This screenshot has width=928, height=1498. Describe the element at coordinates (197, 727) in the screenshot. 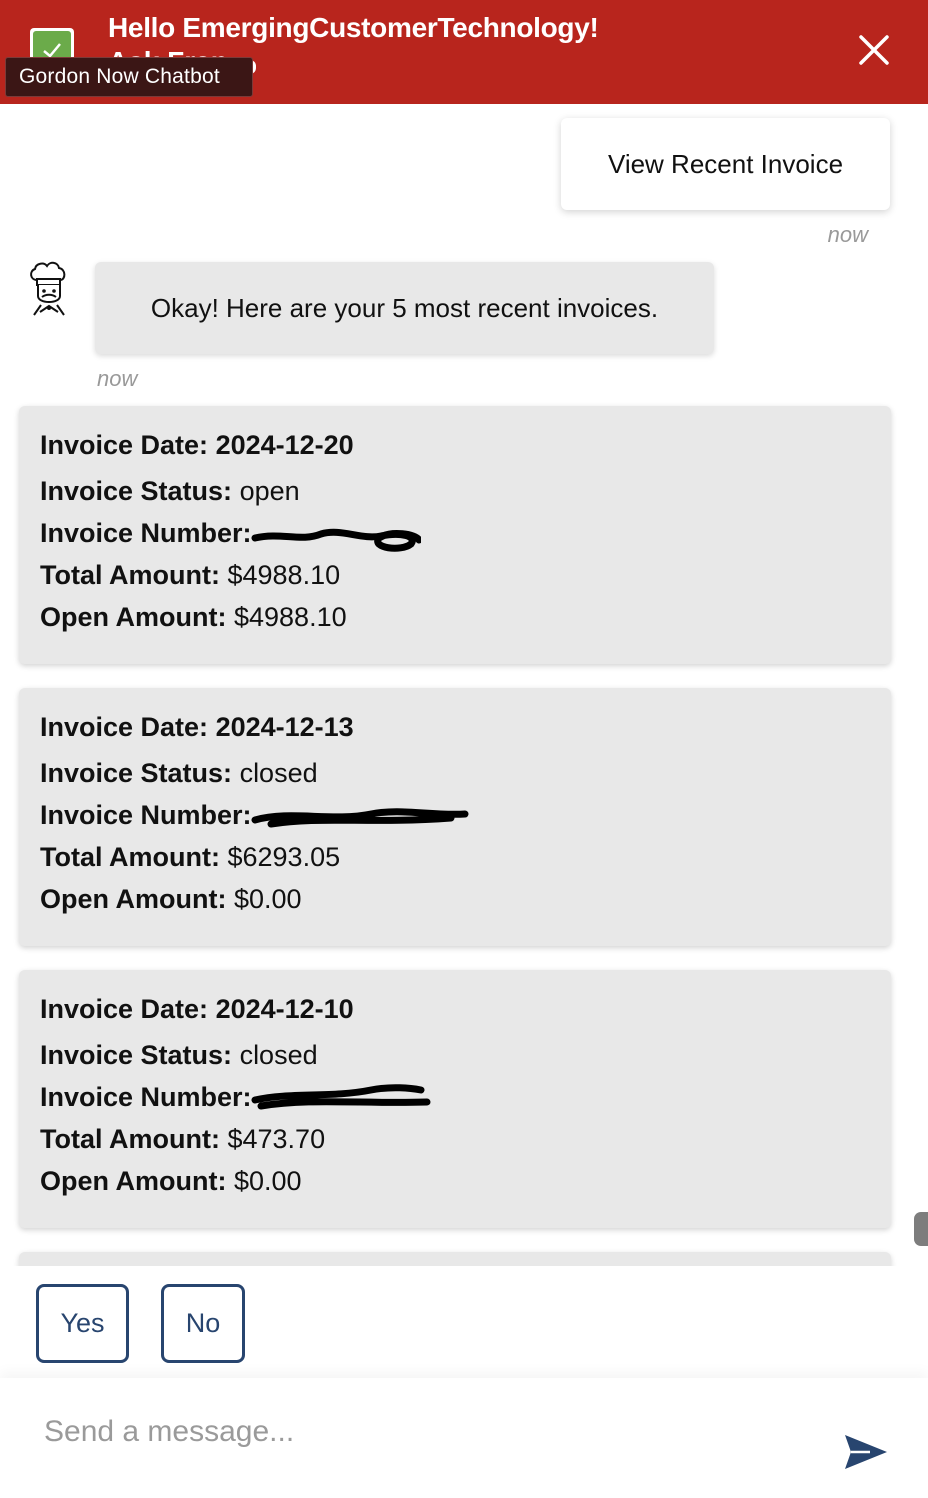

I see `invoice-date-row: Invoice Date: 2024-12-13` at that location.